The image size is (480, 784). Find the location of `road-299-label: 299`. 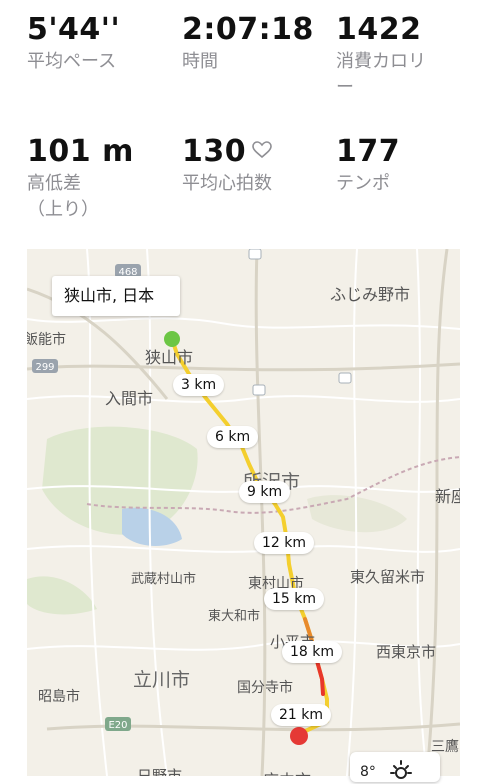

road-299-label: 299 is located at coordinates (44, 367).